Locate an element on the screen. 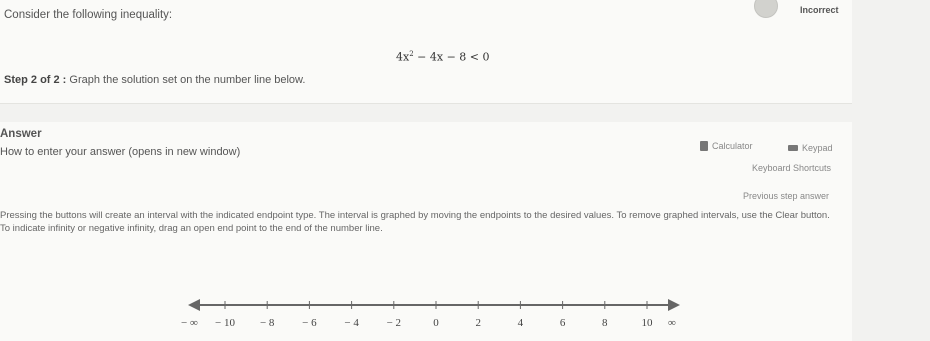 This screenshot has height=341, width=930. calculator-button: Calculator is located at coordinates (726, 146).